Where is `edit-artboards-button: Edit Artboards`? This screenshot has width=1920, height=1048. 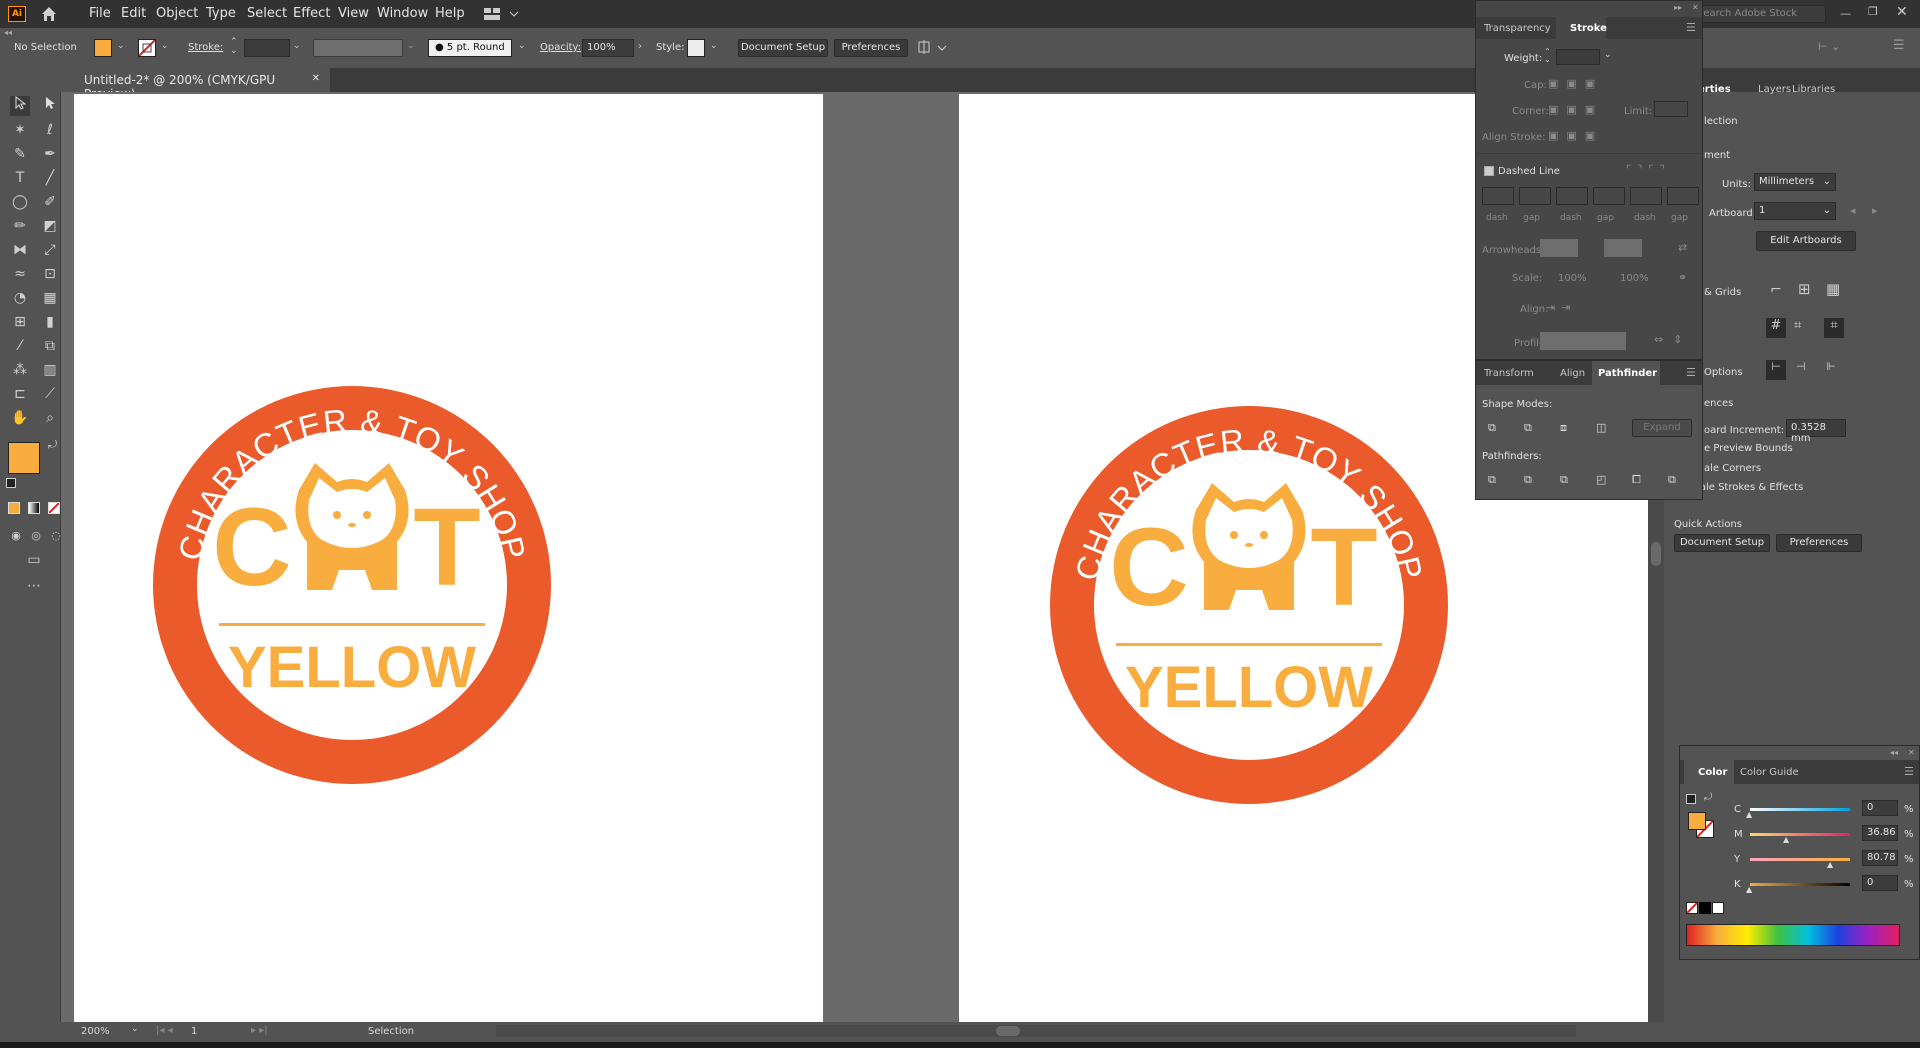 edit-artboards-button: Edit Artboards is located at coordinates (1806, 241).